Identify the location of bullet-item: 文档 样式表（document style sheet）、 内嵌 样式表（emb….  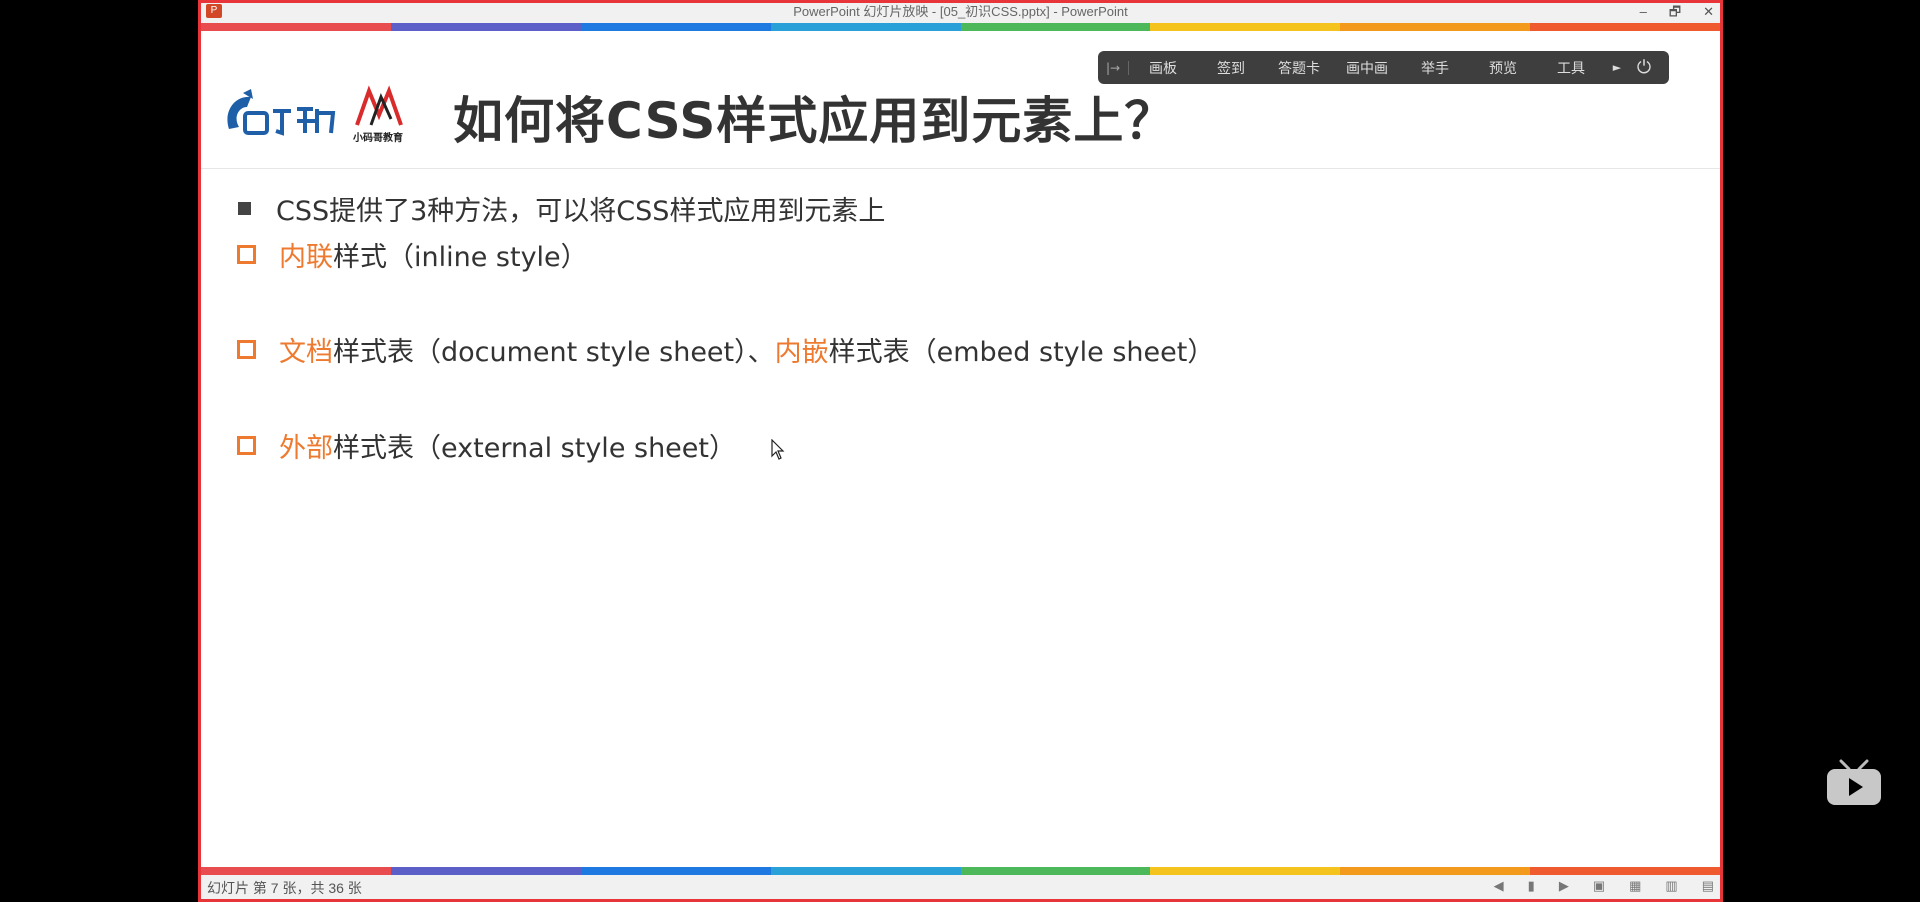
(725, 349).